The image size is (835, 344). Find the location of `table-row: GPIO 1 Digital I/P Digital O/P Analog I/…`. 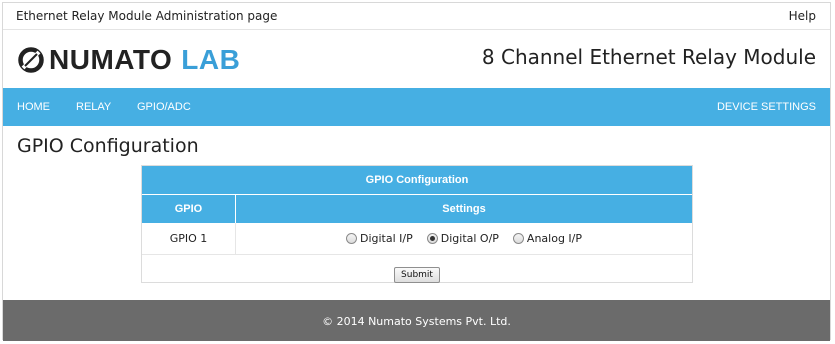

table-row: GPIO 1 Digital I/P Digital O/P Analog I/… is located at coordinates (417, 239).